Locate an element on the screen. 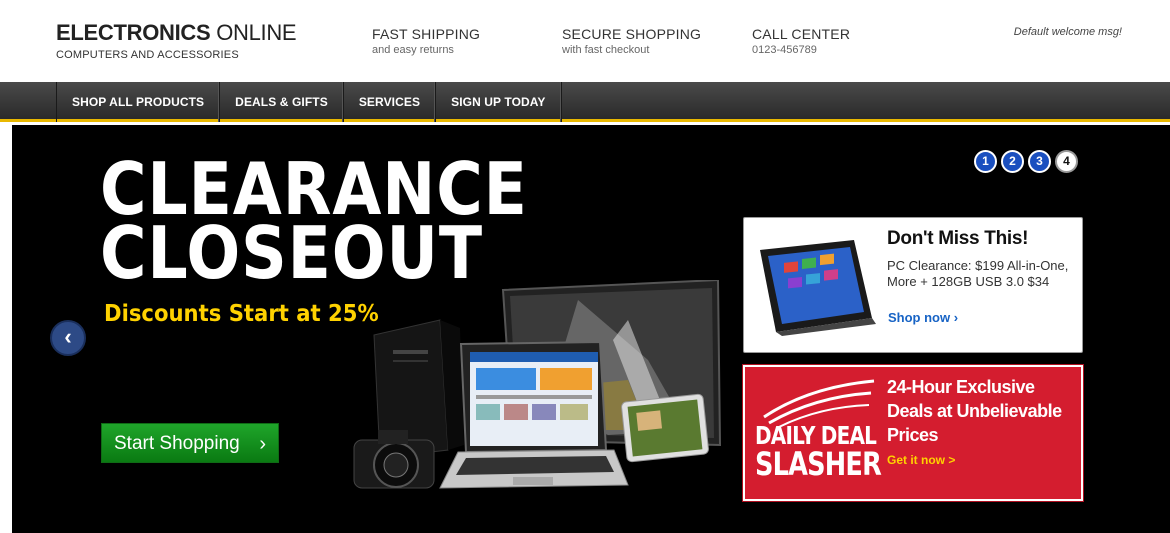 The height and width of the screenshot is (533, 1170). nav-shop-all-products: SHOP ALL PRODUCTS is located at coordinates (139, 102).